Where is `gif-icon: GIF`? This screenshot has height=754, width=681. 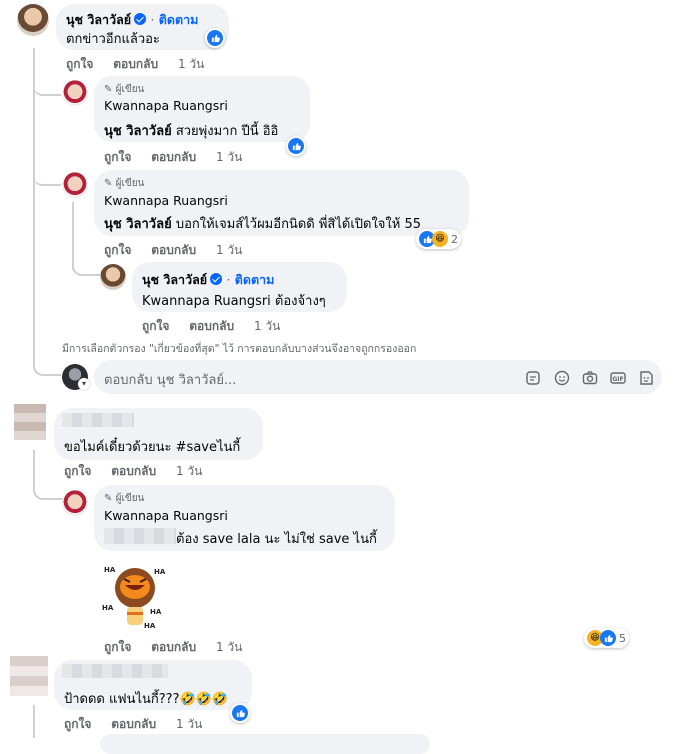 gif-icon: GIF is located at coordinates (618, 378).